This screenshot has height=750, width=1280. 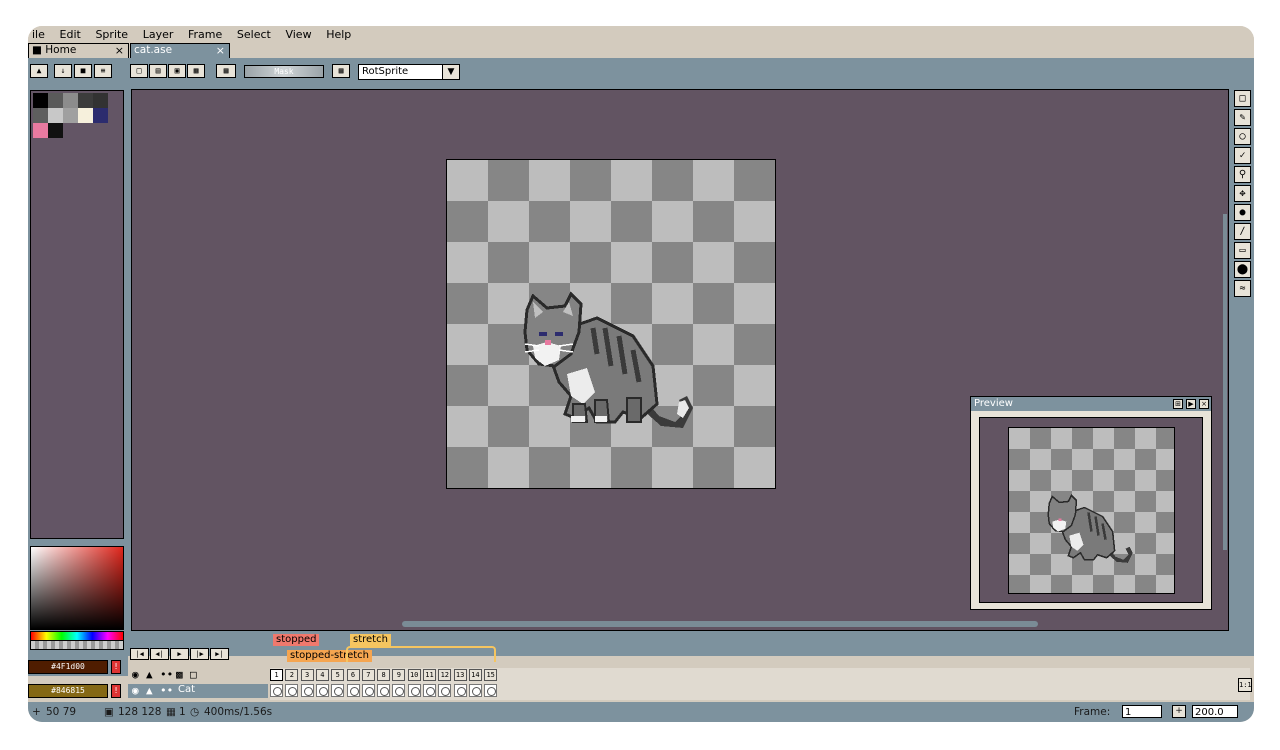 I want to click on selection-subtract-icon: ▣, so click(x=177, y=71).